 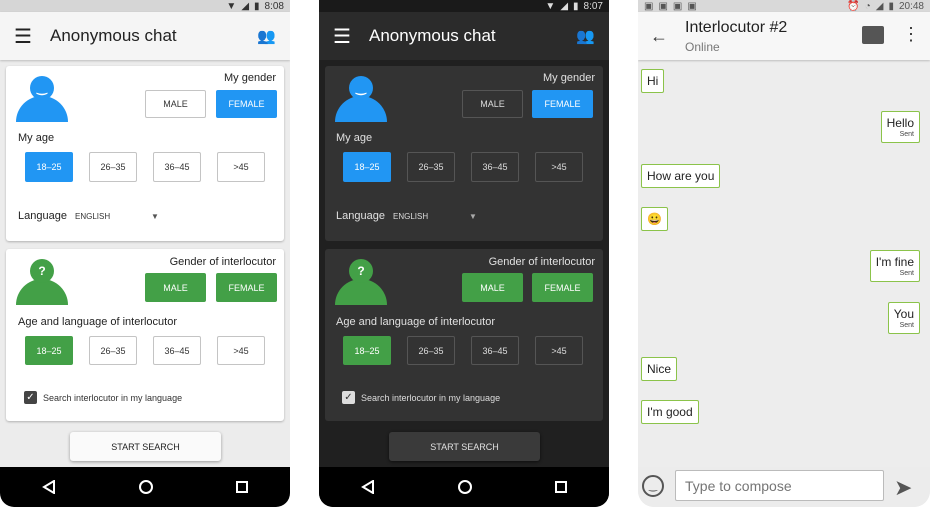 I want to click on message-text: I'm good, so click(x=670, y=412).